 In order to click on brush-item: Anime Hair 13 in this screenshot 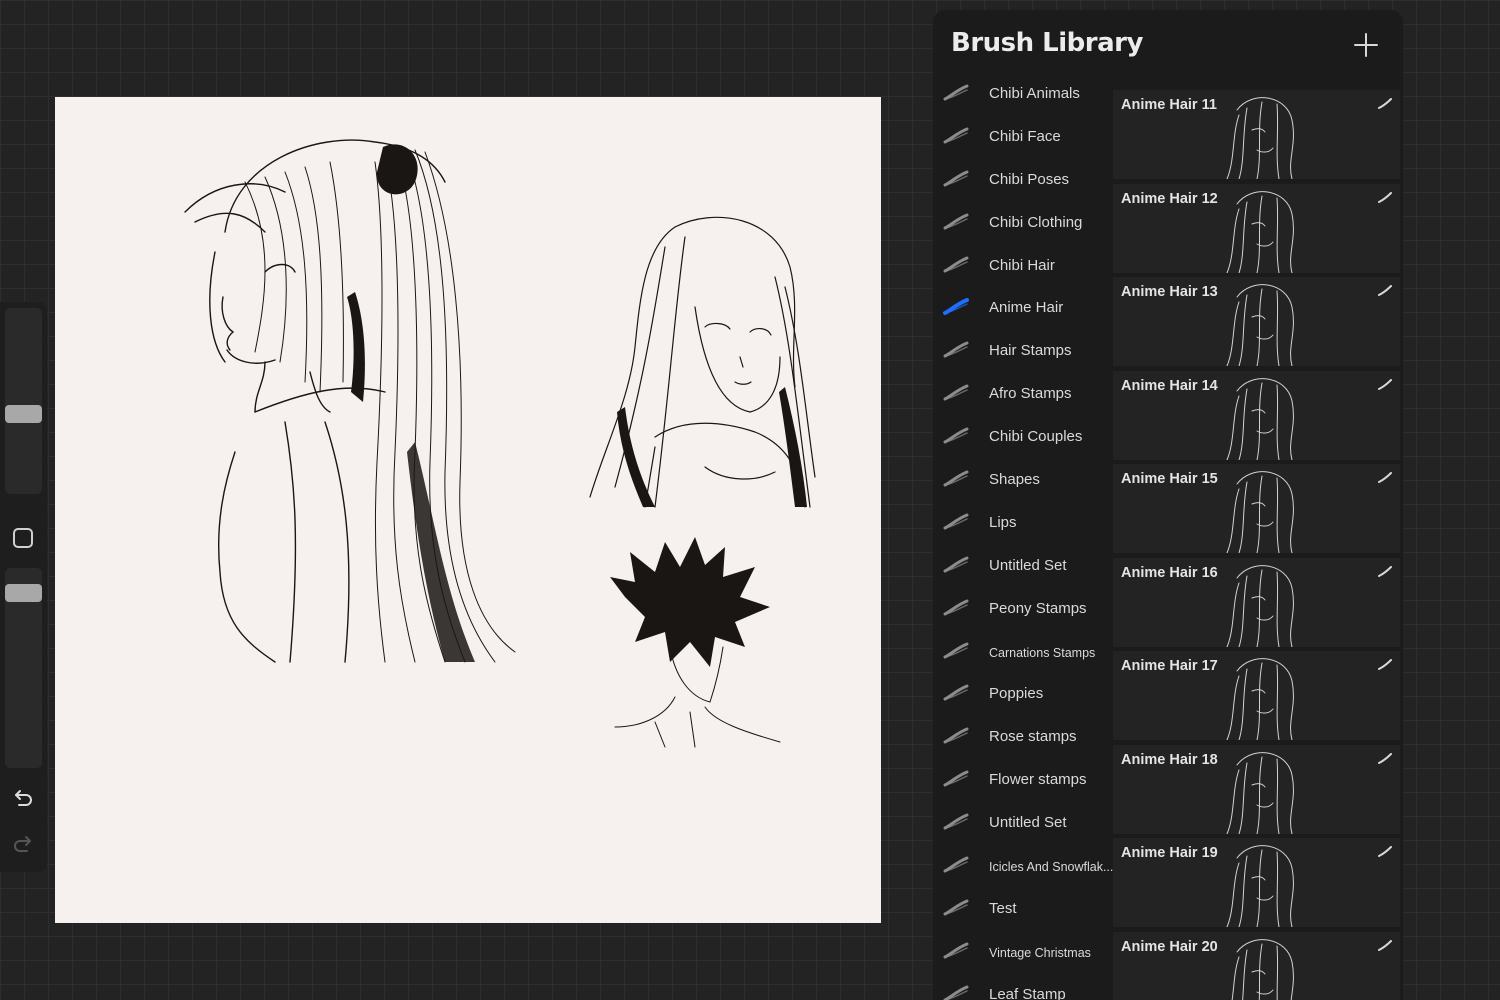, I will do `click(1256, 321)`.